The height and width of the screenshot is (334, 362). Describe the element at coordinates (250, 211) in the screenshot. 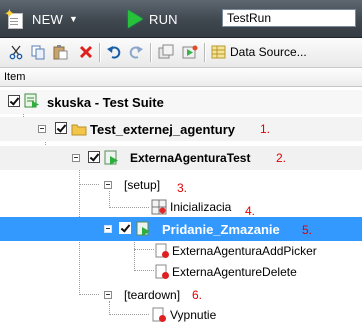

I see `annotation-number: 4.` at that location.